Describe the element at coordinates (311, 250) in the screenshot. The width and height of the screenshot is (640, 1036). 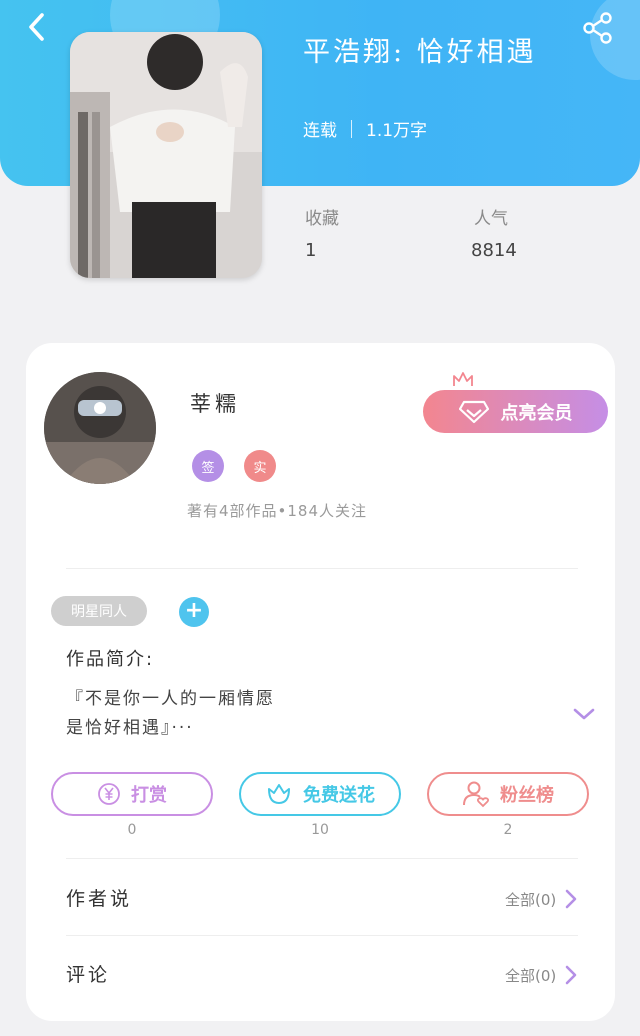
I see `favorites-count: 1` at that location.